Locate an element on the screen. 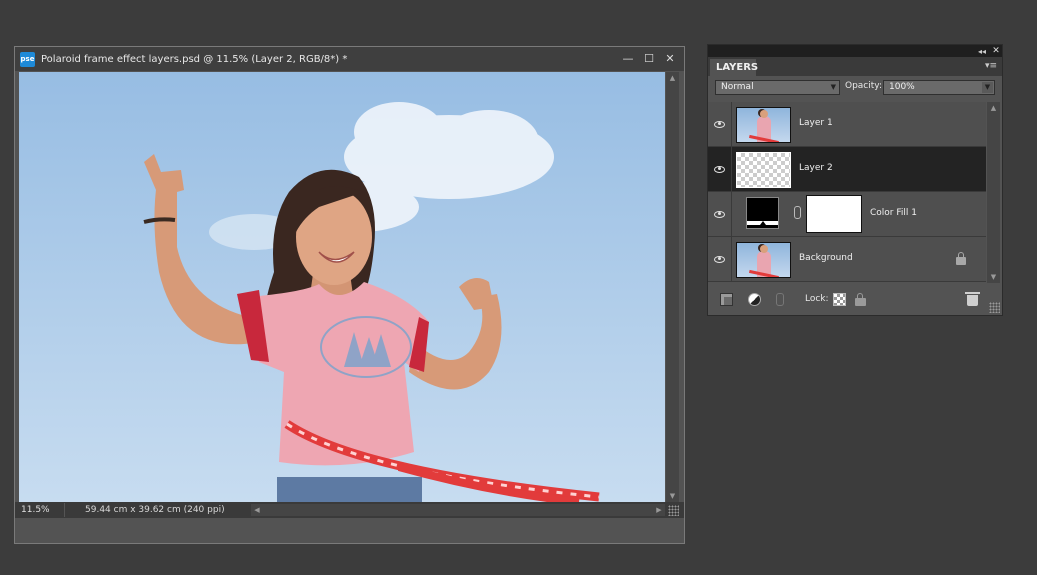 Image resolution: width=1037 pixels, height=575 pixels. minimize-button: — is located at coordinates (628, 58).